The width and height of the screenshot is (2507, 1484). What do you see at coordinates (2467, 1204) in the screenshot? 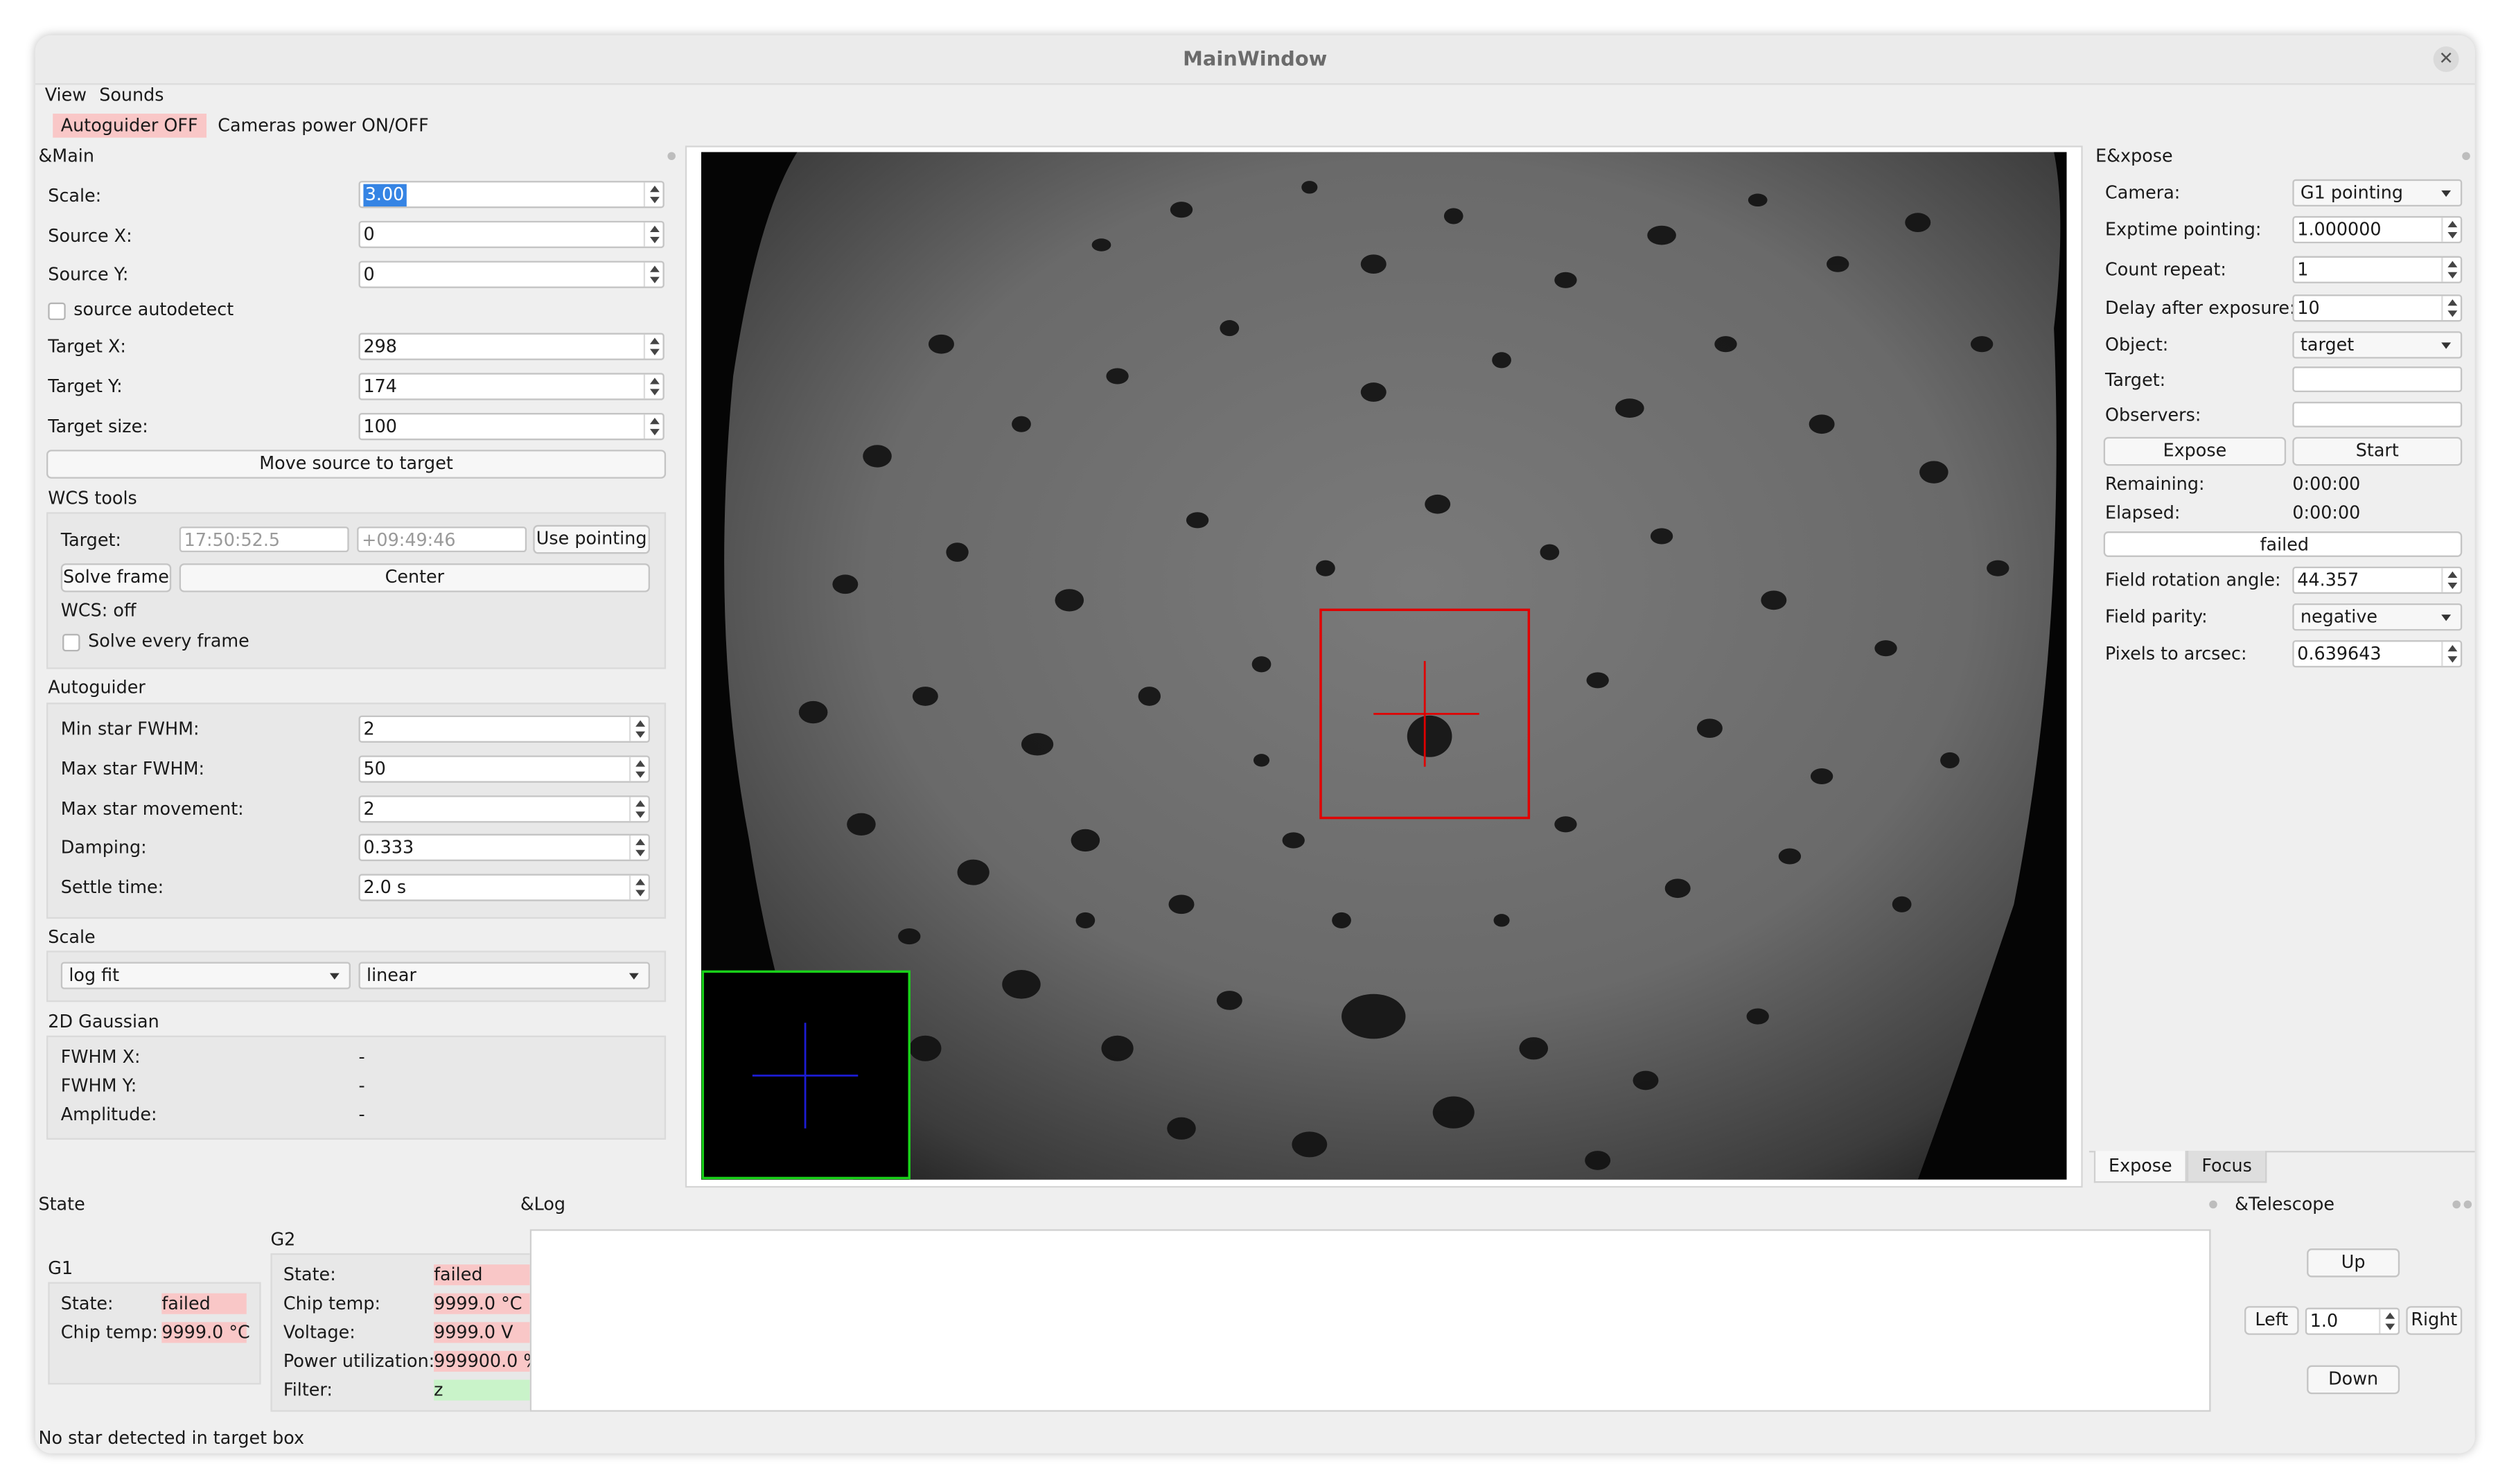
I see `dock-close-icon` at bounding box center [2467, 1204].